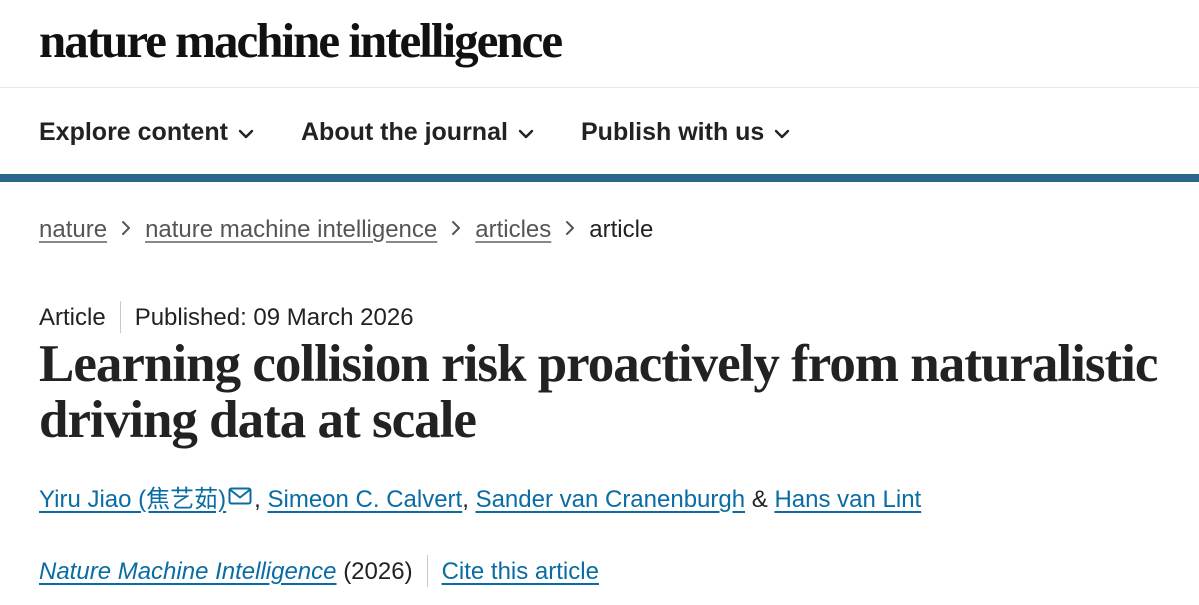 The width and height of the screenshot is (1199, 605). I want to click on author-link: Sander van Cranenburgh, so click(611, 499).